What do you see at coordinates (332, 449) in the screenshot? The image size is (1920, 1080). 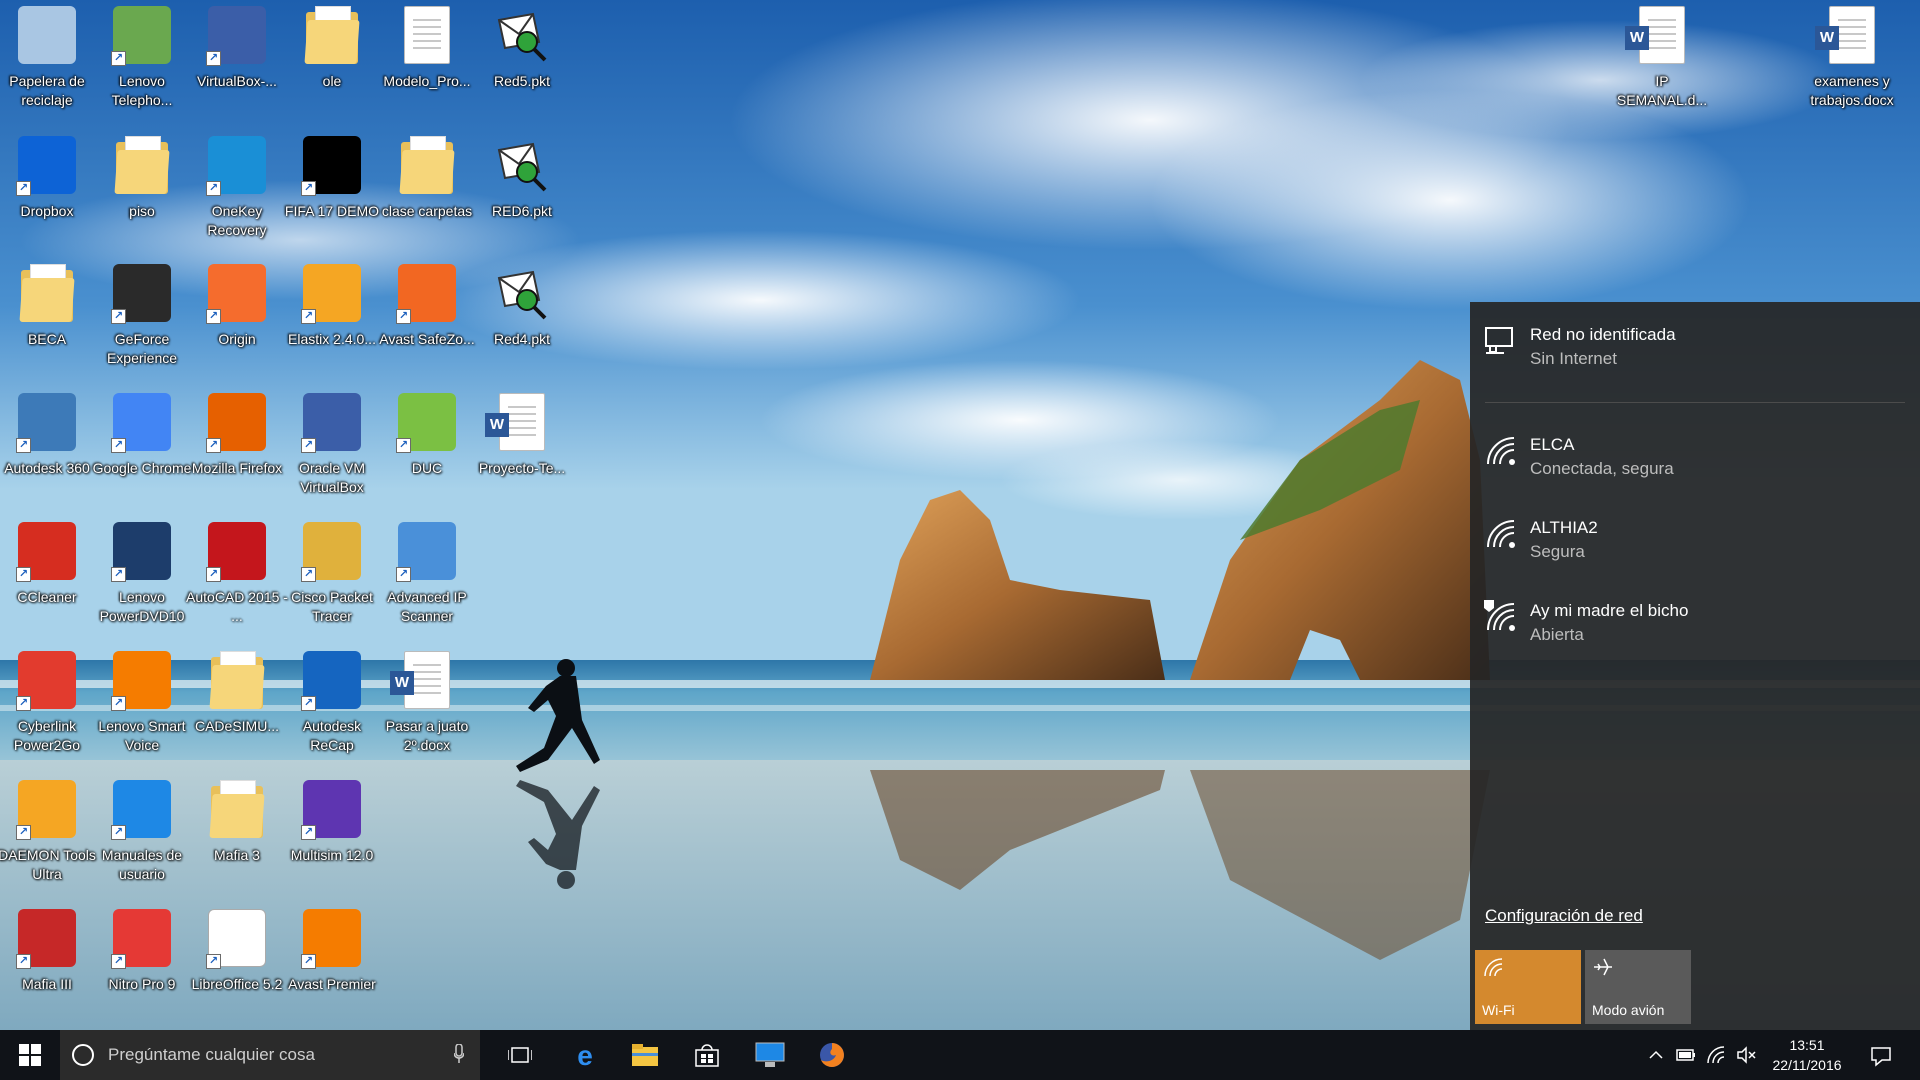 I see `desktop-icon: ↗ Oracle VM VirtualBox` at bounding box center [332, 449].